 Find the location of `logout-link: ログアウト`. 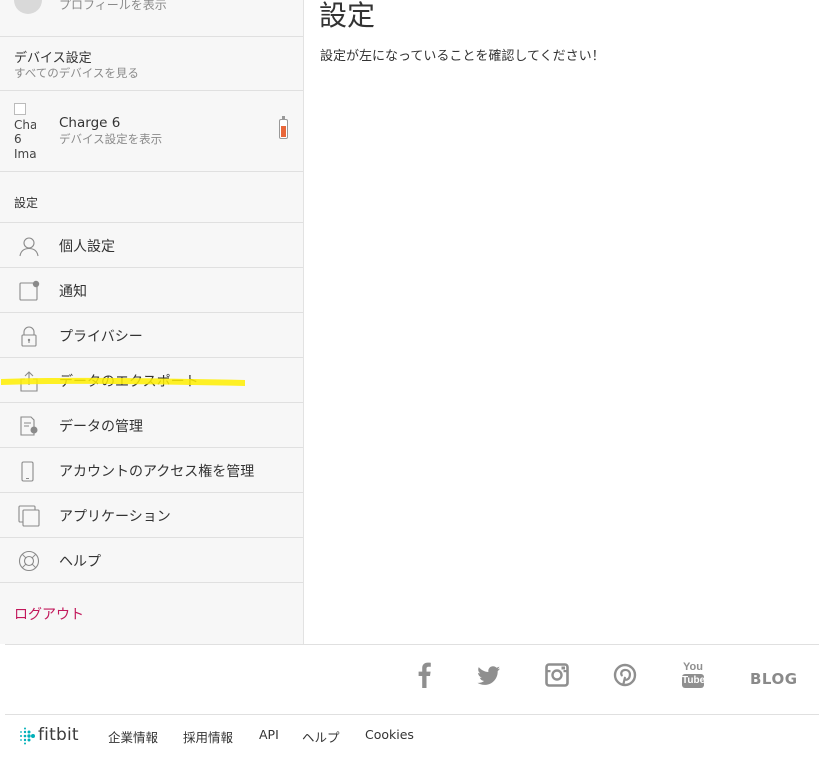

logout-link: ログアウト is located at coordinates (49, 614).